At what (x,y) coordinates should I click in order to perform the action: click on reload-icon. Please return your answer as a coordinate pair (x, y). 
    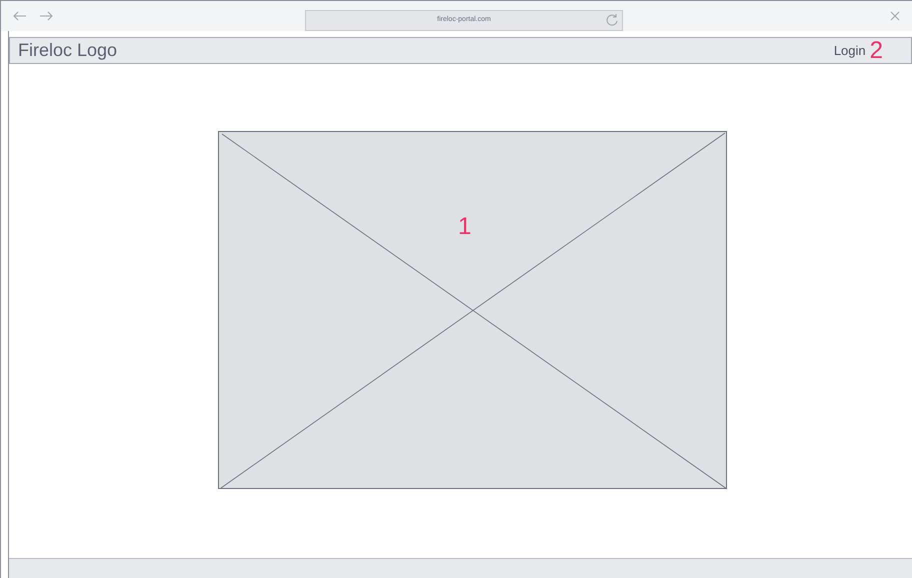
    Looking at the image, I should click on (612, 20).